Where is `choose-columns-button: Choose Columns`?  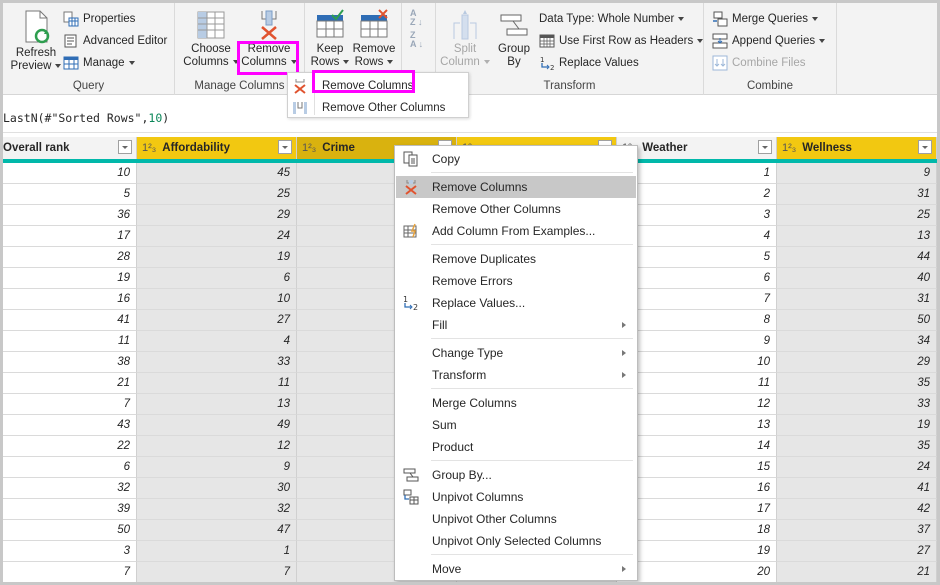
choose-columns-button: Choose Columns is located at coordinates (211, 39).